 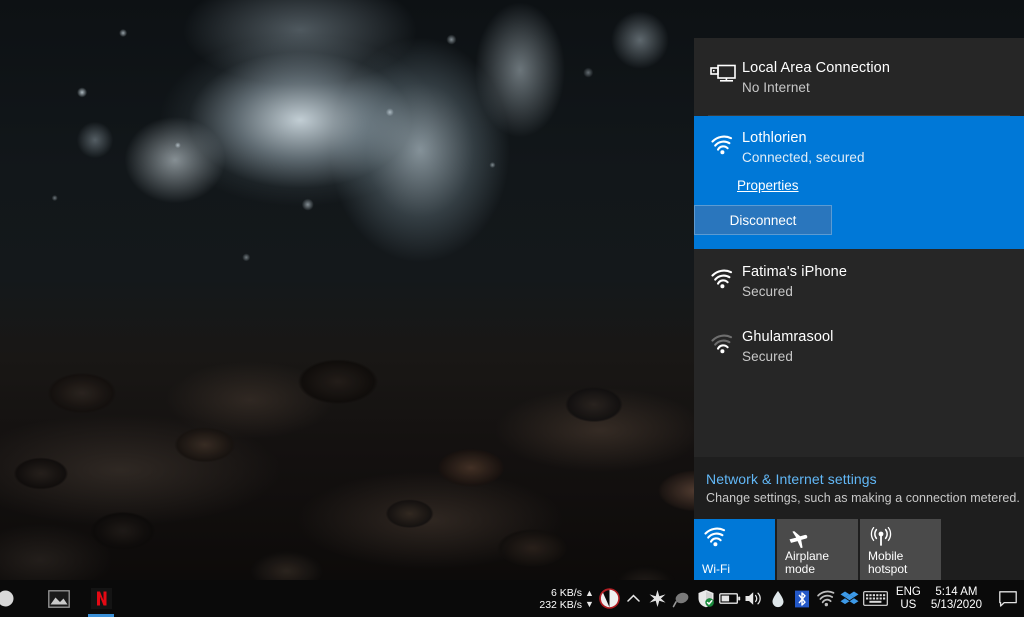 What do you see at coordinates (956, 604) in the screenshot?
I see `clock-date: 5/13/2020` at bounding box center [956, 604].